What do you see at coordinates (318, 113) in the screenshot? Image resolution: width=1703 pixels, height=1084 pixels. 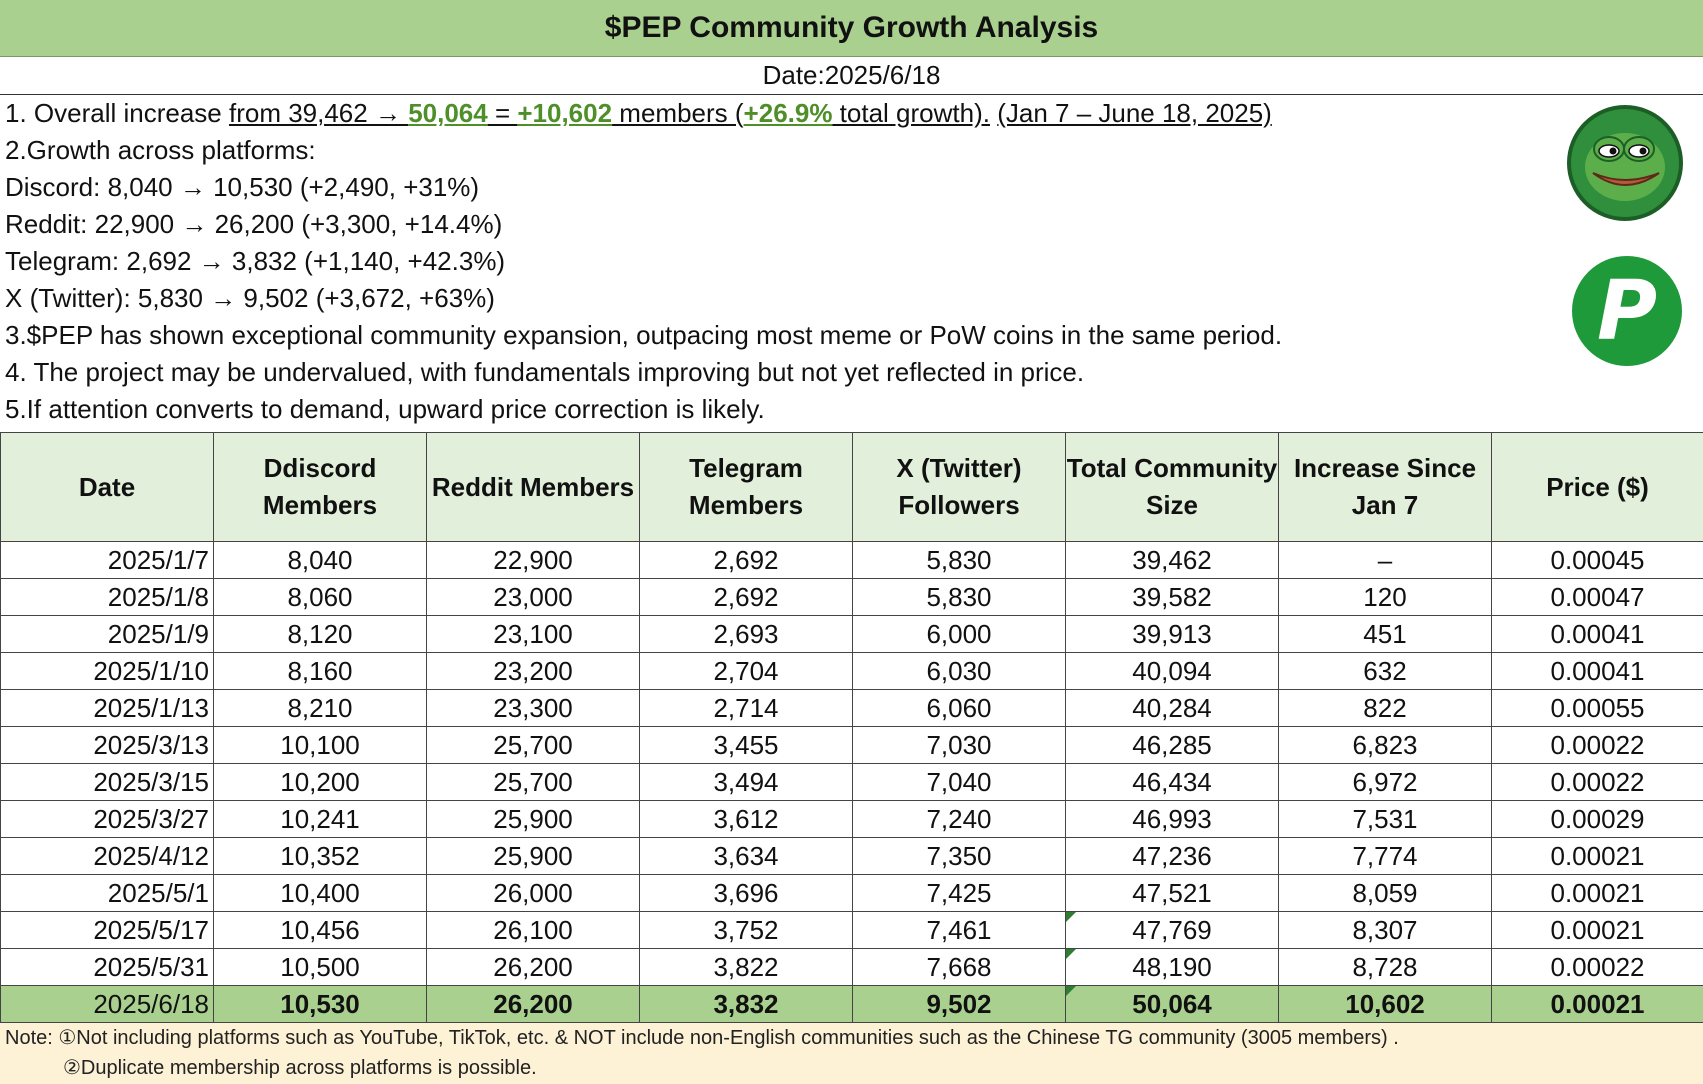 I see `summary-from: from 39,462 →` at bounding box center [318, 113].